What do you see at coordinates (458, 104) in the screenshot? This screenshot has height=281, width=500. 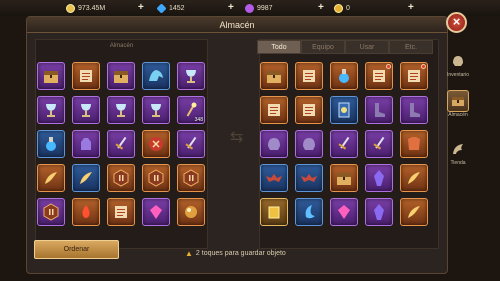 I see `nav-almacen: Almacén` at bounding box center [458, 104].